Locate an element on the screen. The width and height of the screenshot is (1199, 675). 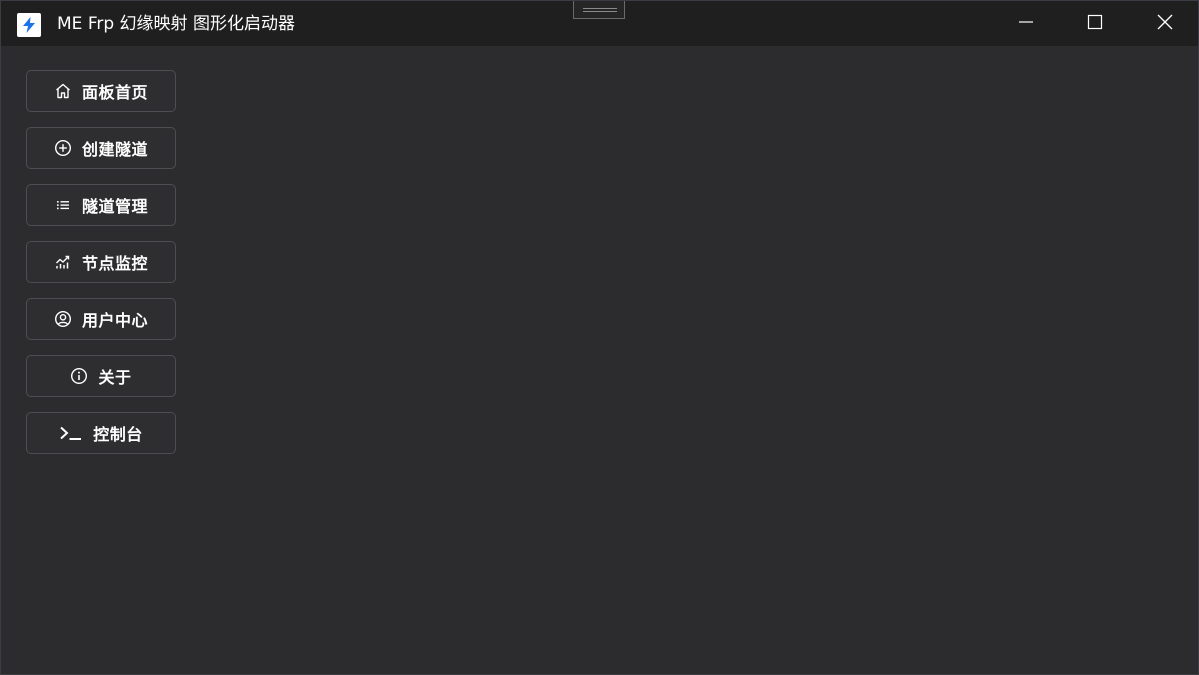
maximize-button is located at coordinates (1095, 23).